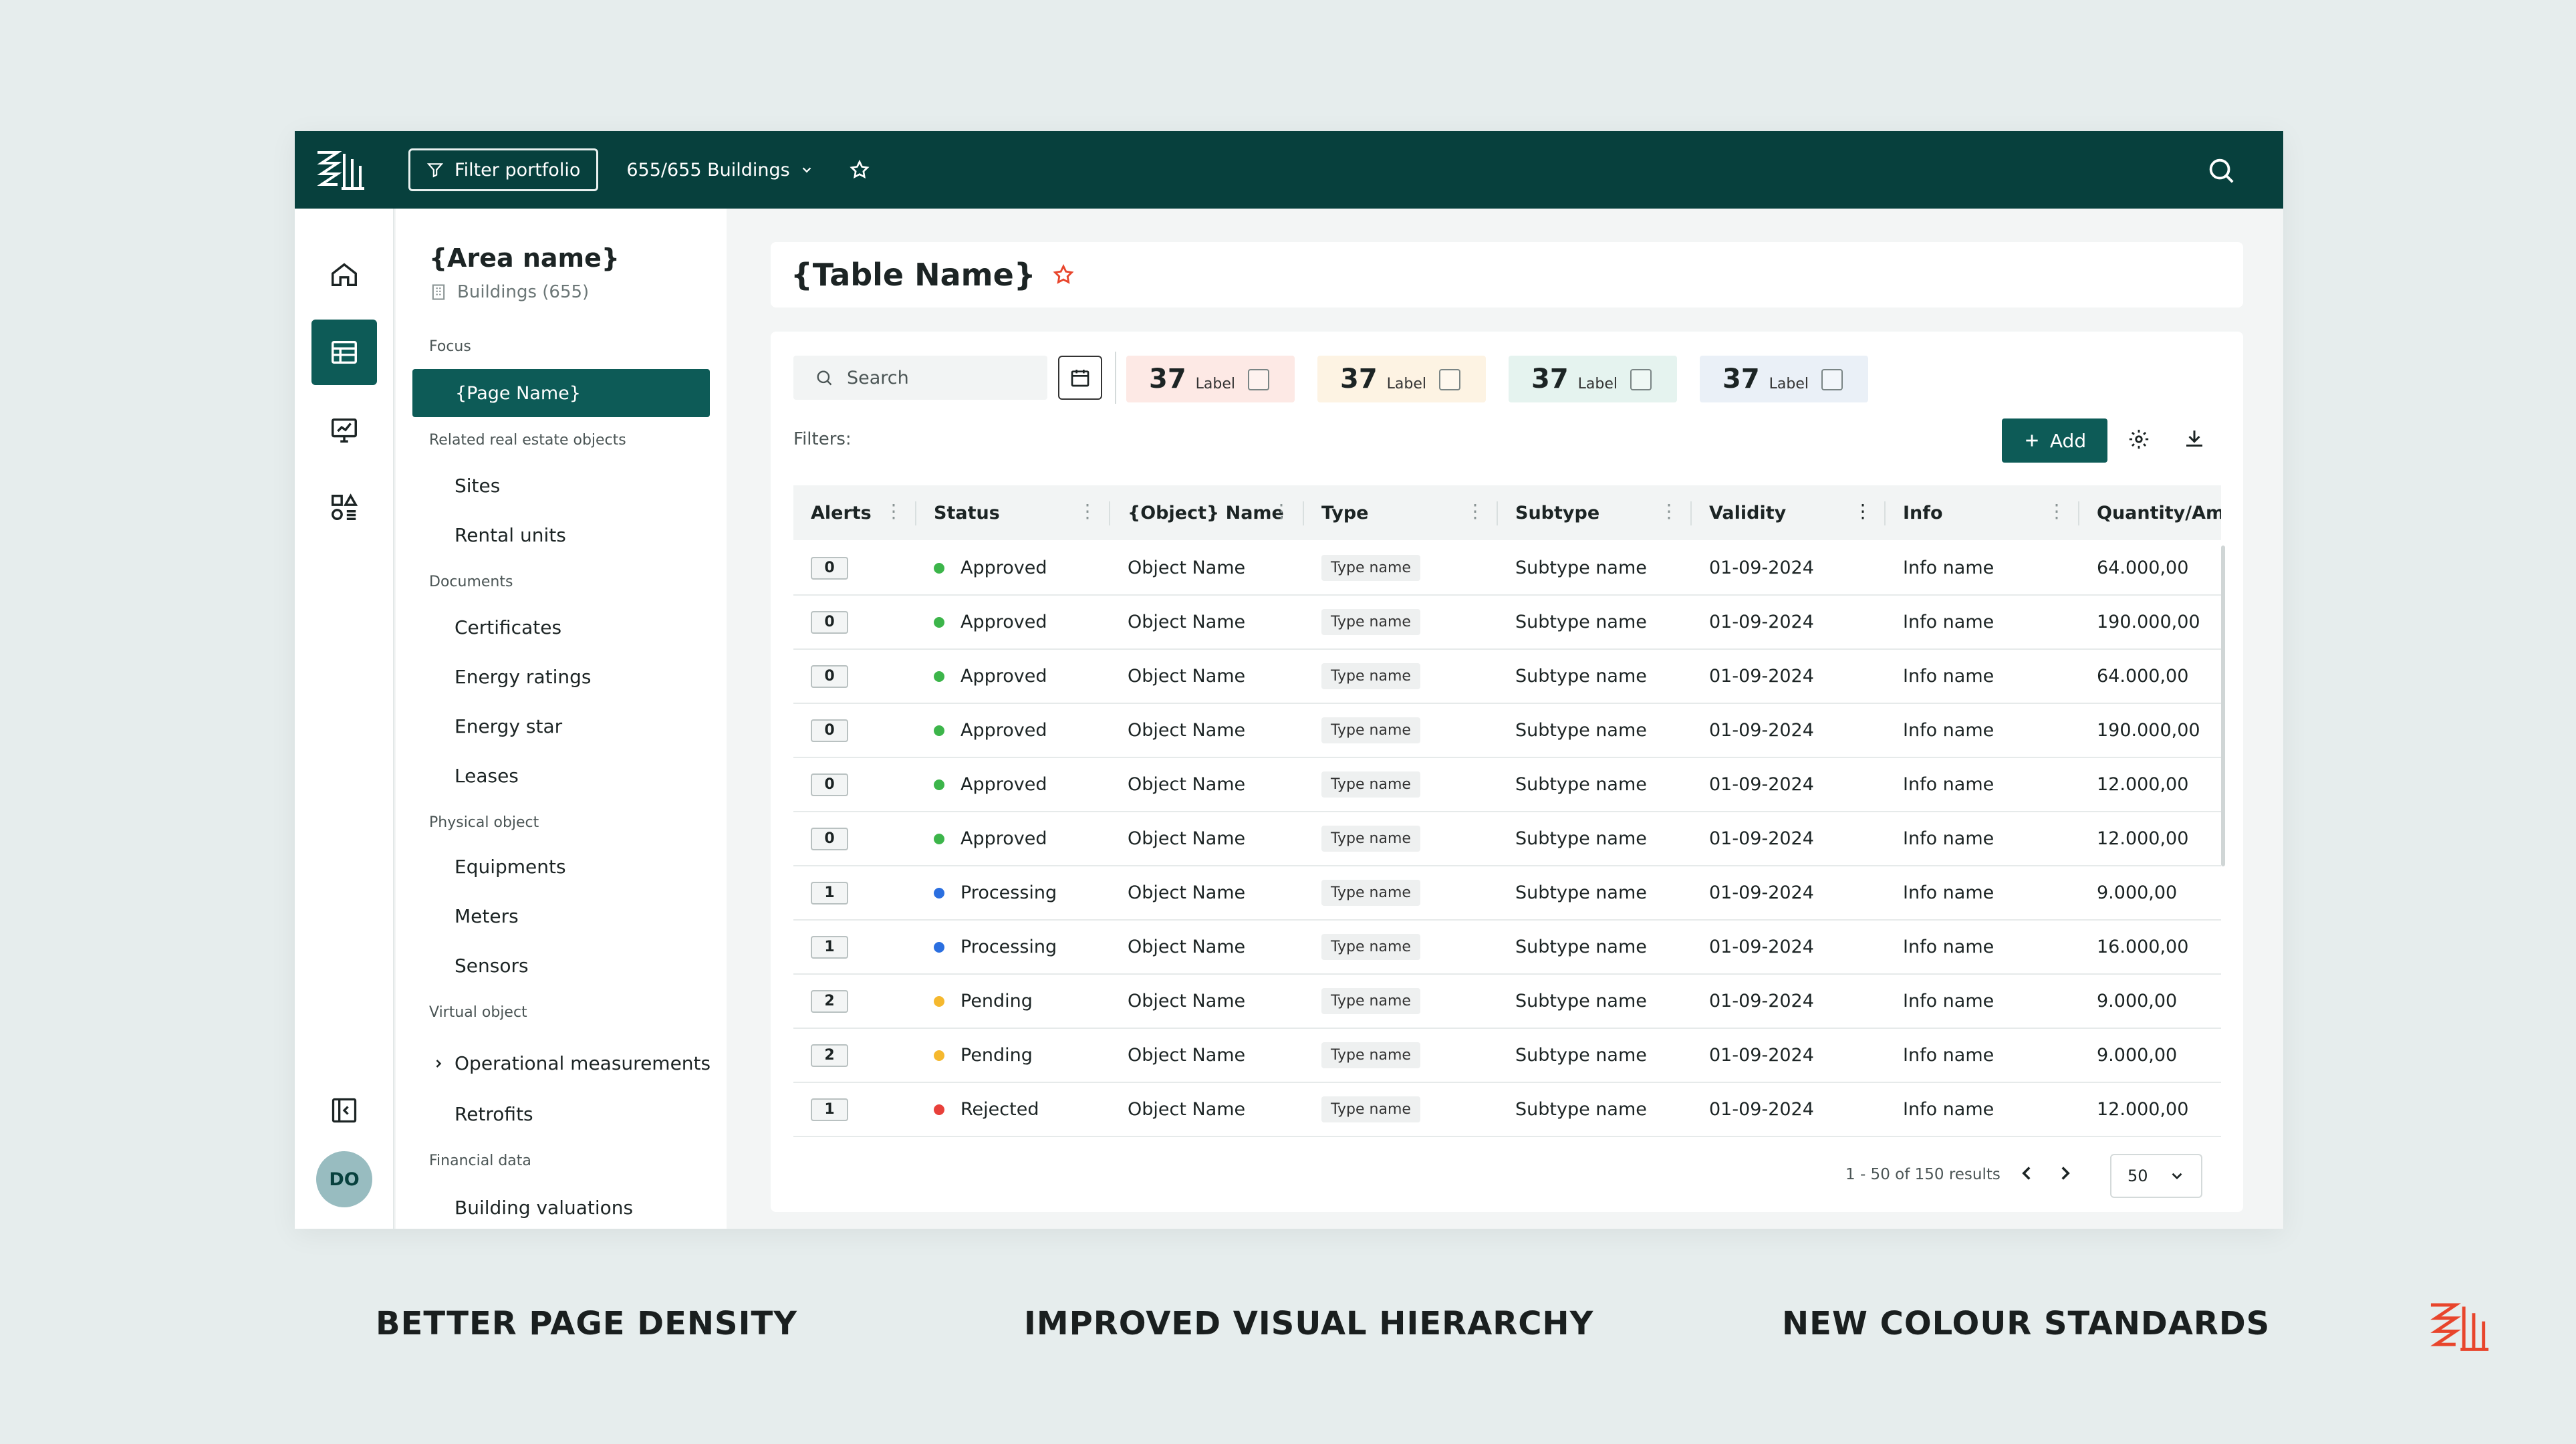 The image size is (2576, 1444). Describe the element at coordinates (523, 677) in the screenshot. I see `nav-item-energy-ratings: Energy ratings` at that location.